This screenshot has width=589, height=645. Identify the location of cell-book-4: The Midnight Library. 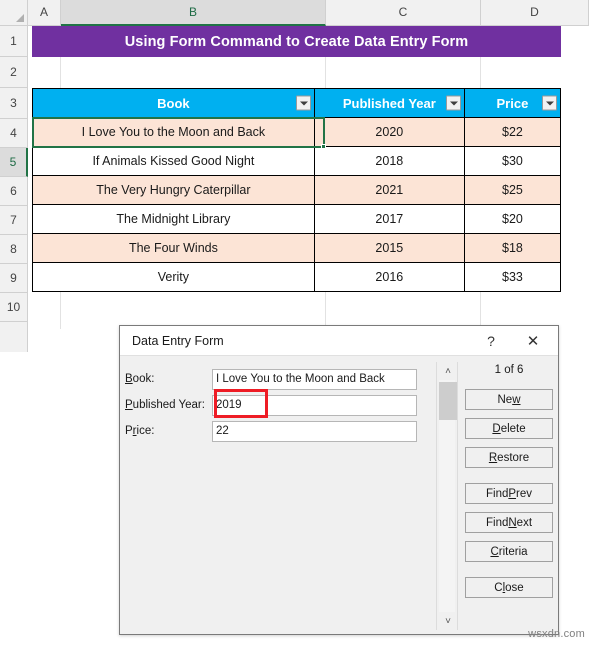
(173, 219).